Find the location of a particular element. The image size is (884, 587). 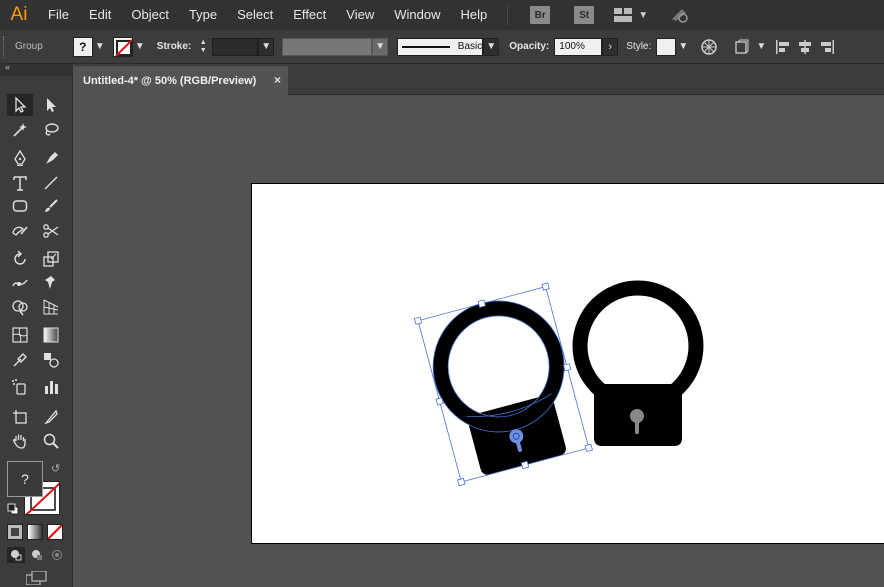

menu-effect: Effect is located at coordinates (309, 15).